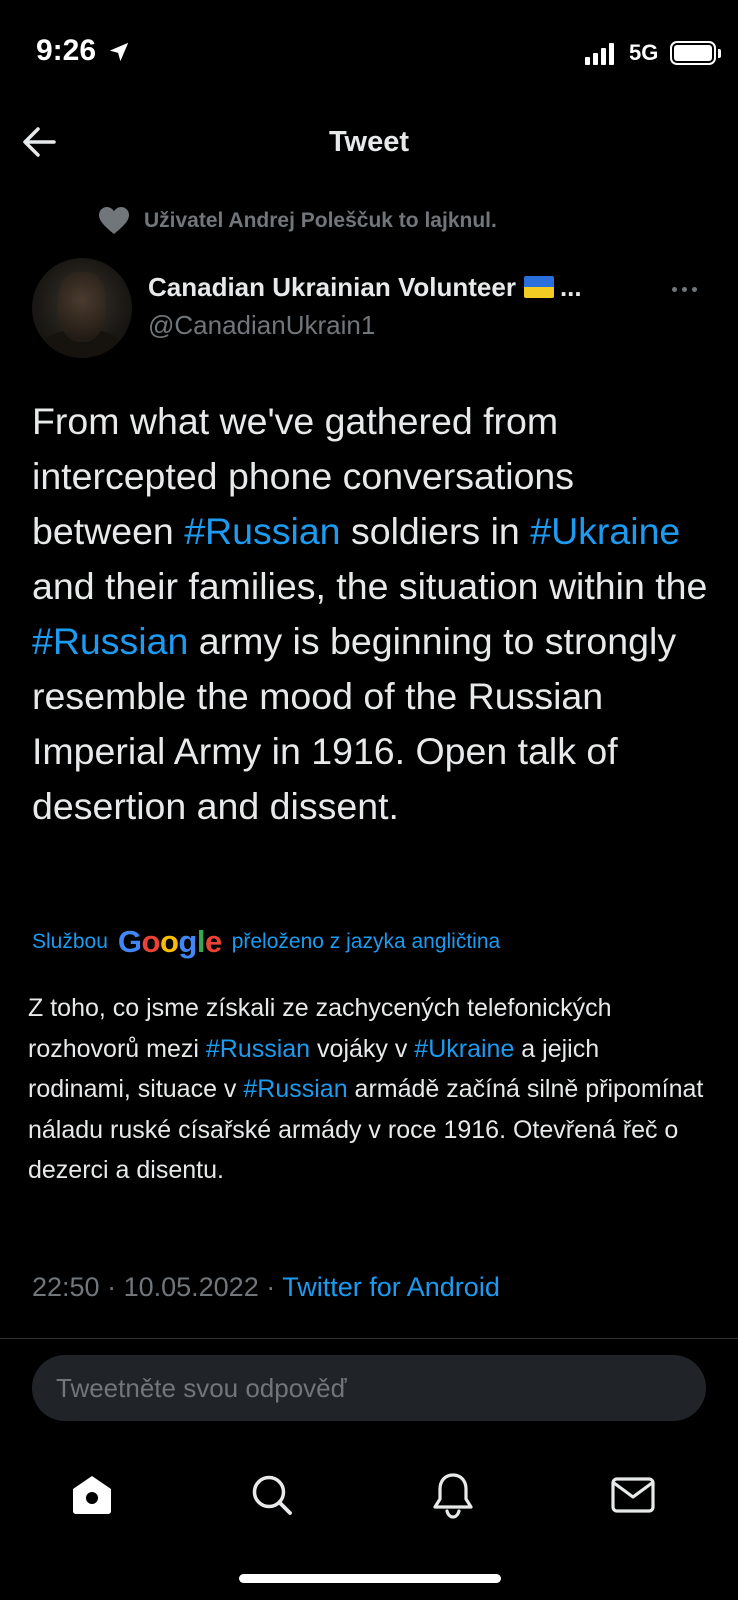 The image size is (738, 1600). I want to click on tweet-source-link: Twitter for Android, so click(391, 1287).